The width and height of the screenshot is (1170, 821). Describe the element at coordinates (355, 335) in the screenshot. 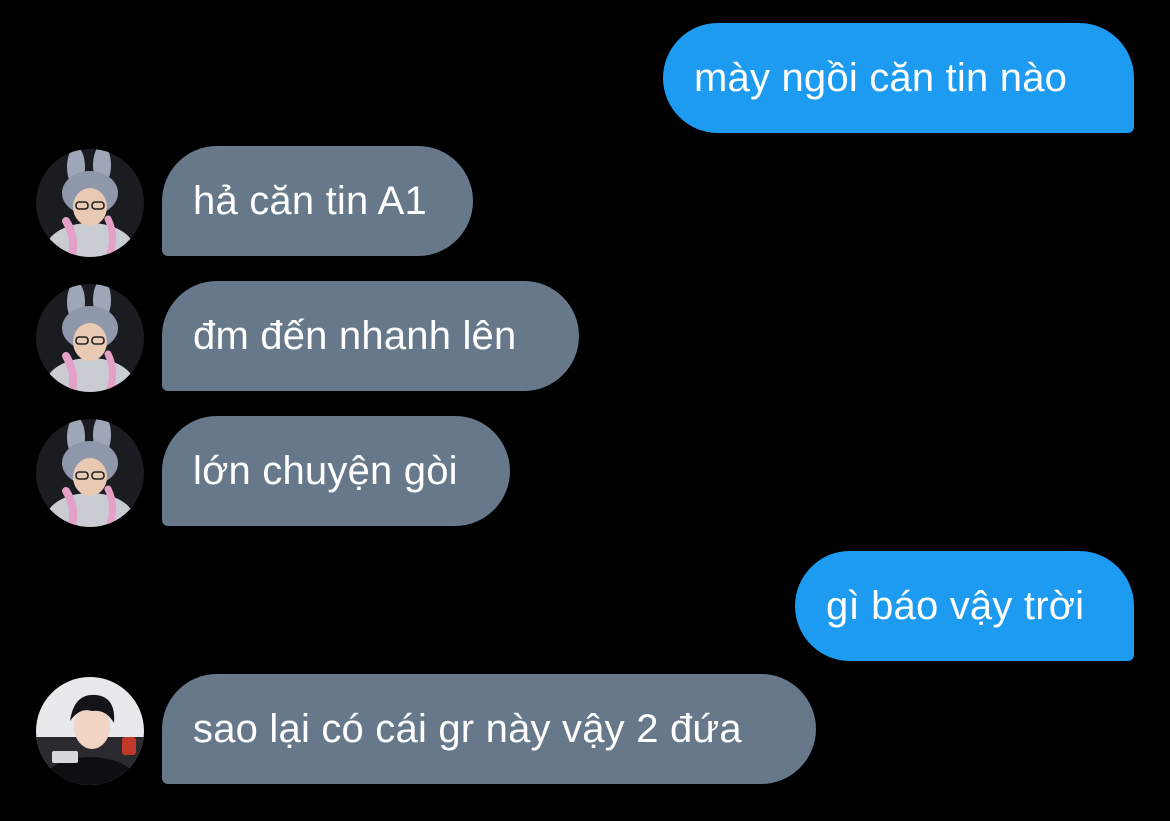

I see `message-text: đm đến nhanh lên` at that location.